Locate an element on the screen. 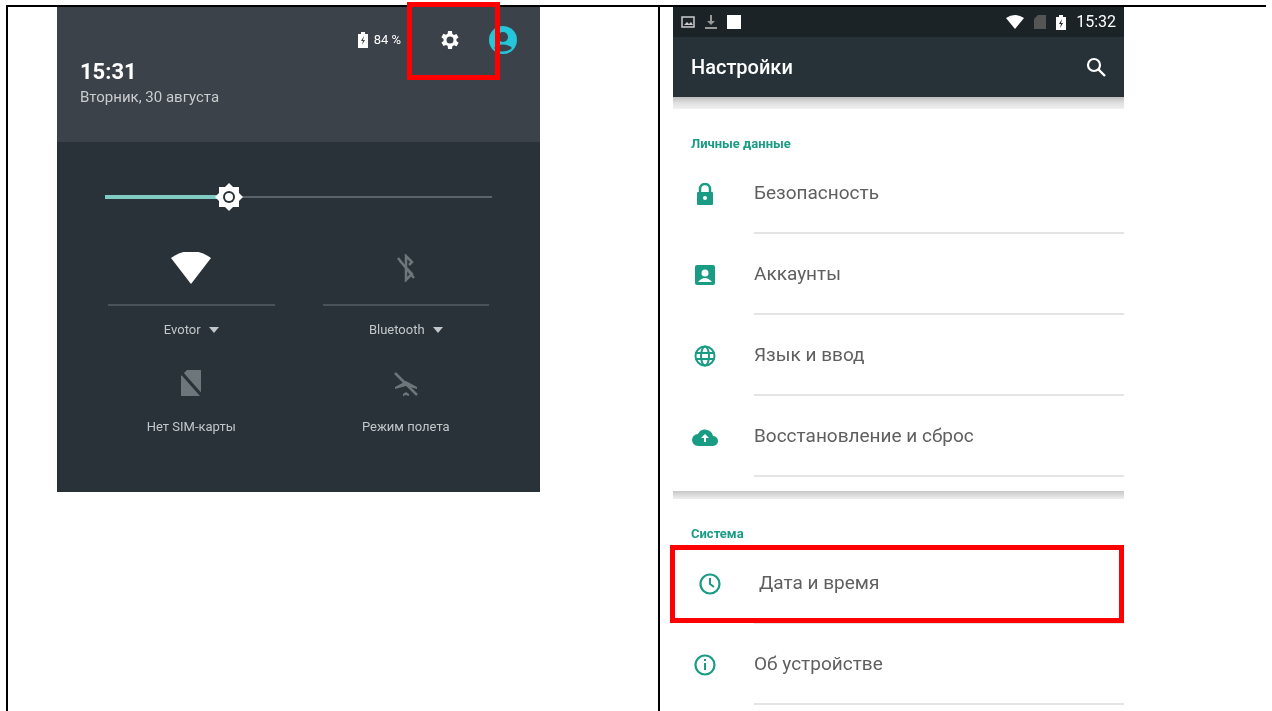 The image size is (1272, 711). settings-item: Об устройстве is located at coordinates (898, 664).